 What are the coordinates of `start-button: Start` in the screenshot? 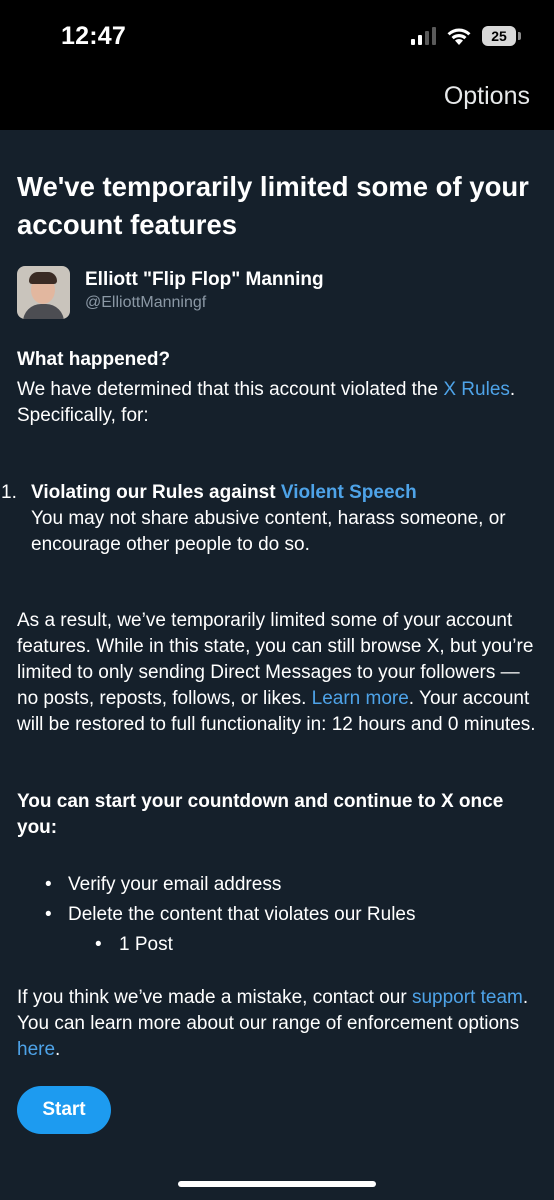 It's located at (64, 1110).